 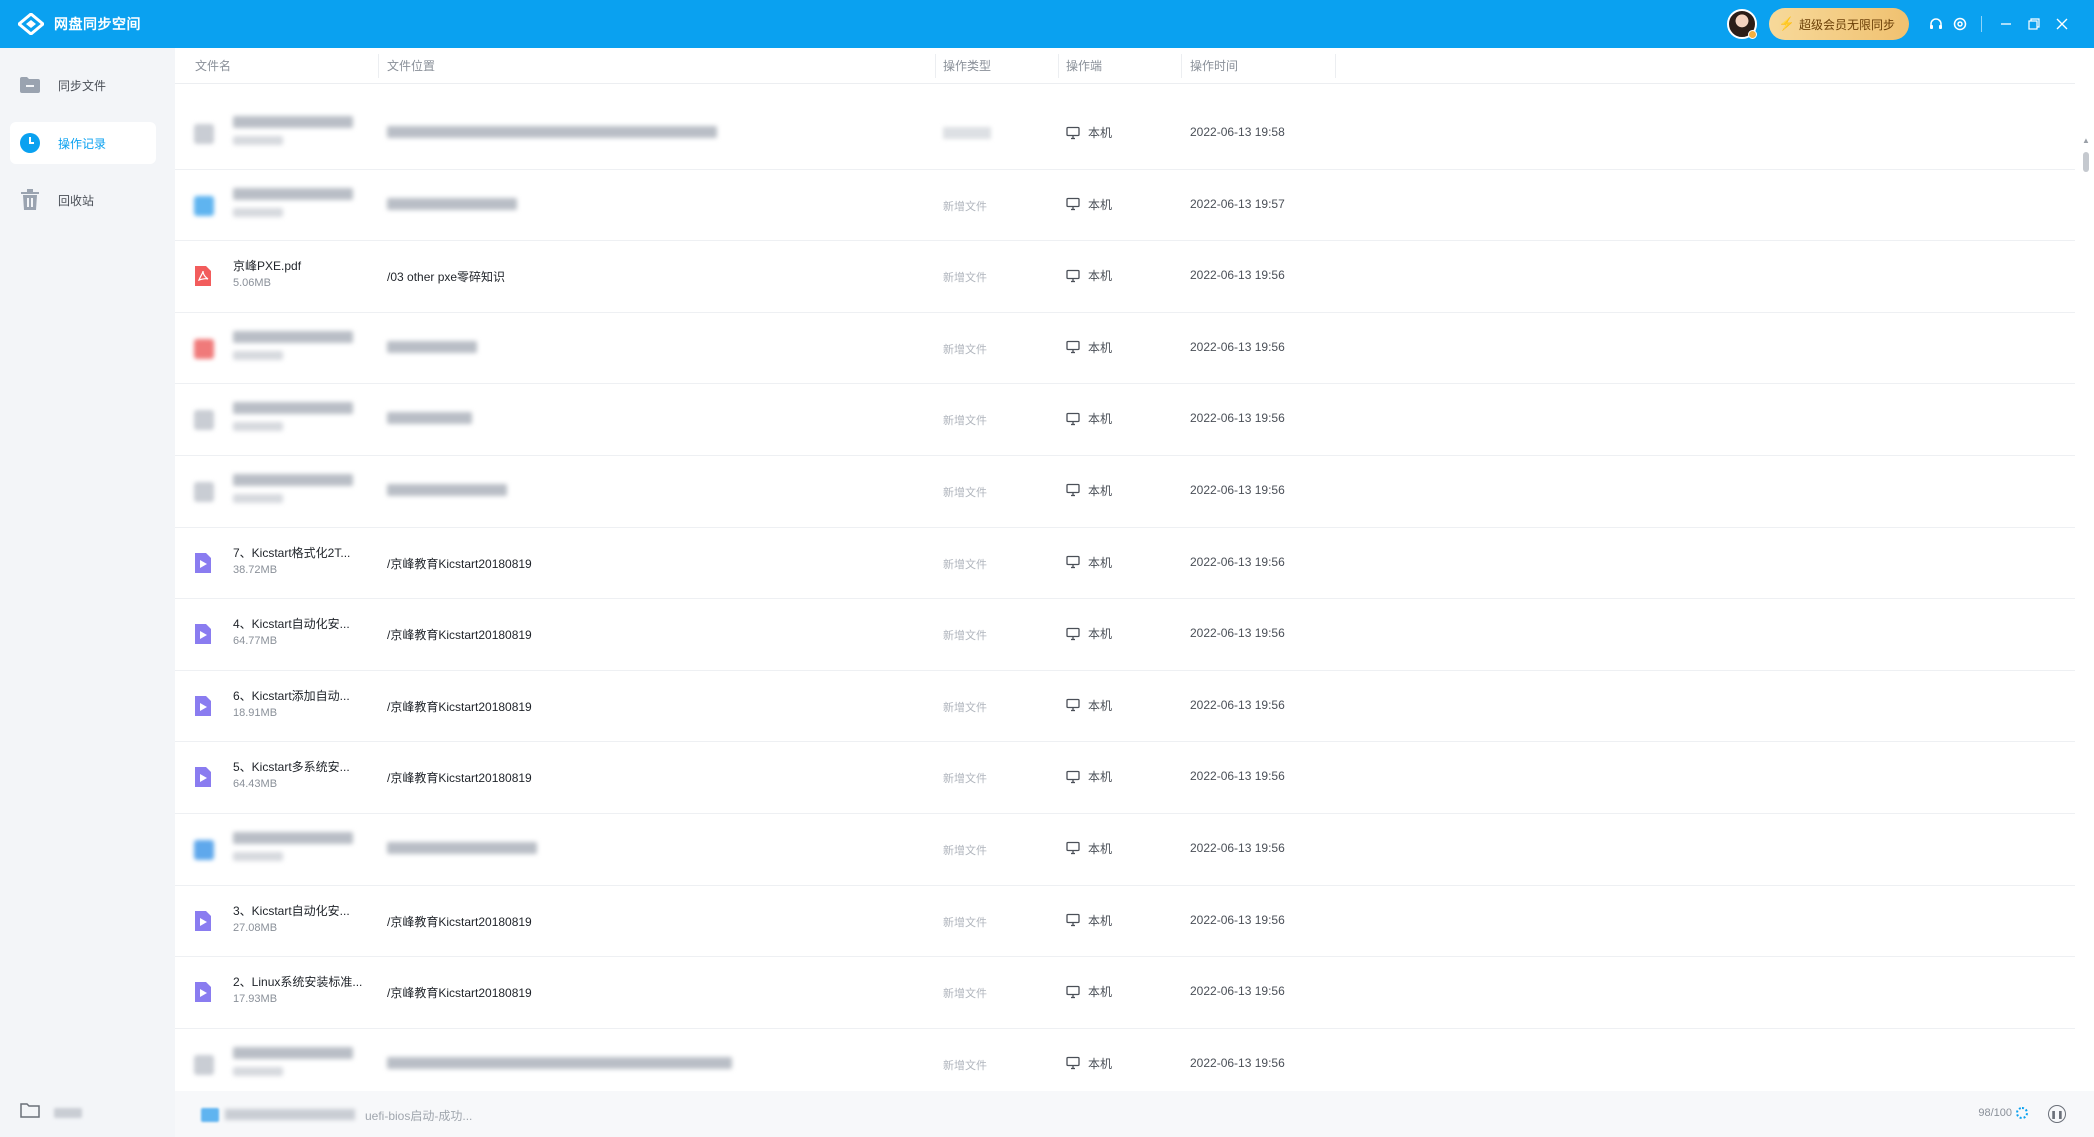 What do you see at coordinates (2006, 24) in the screenshot?
I see `minimize-icon` at bounding box center [2006, 24].